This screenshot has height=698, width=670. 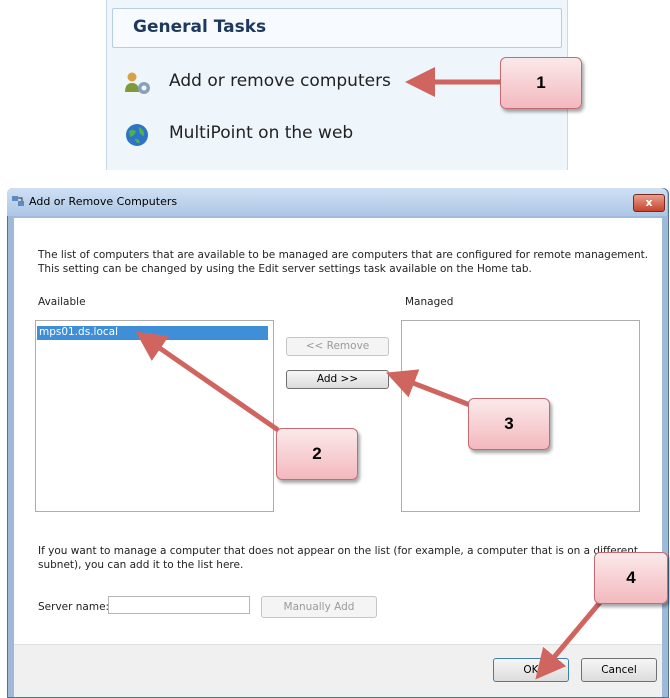 I want to click on callout-3: 3, so click(x=509, y=424).